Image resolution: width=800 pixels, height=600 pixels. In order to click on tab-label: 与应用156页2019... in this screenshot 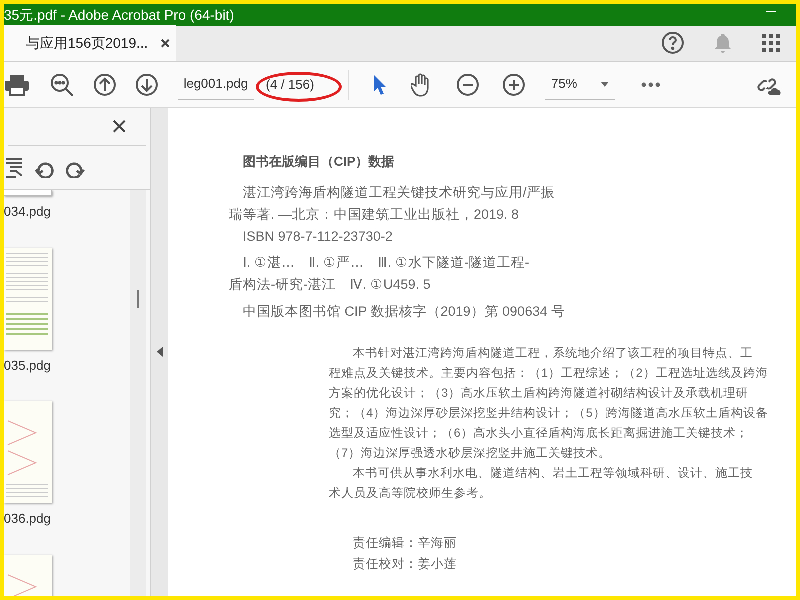, I will do `click(87, 43)`.